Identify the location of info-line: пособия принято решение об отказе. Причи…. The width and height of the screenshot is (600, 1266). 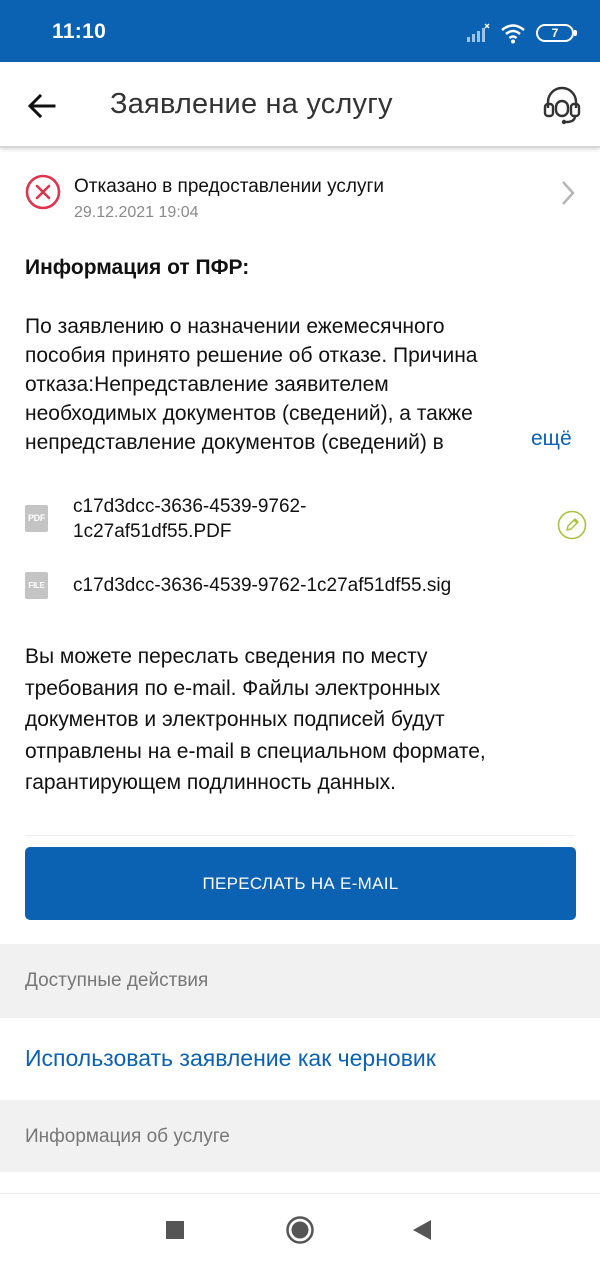
(251, 355).